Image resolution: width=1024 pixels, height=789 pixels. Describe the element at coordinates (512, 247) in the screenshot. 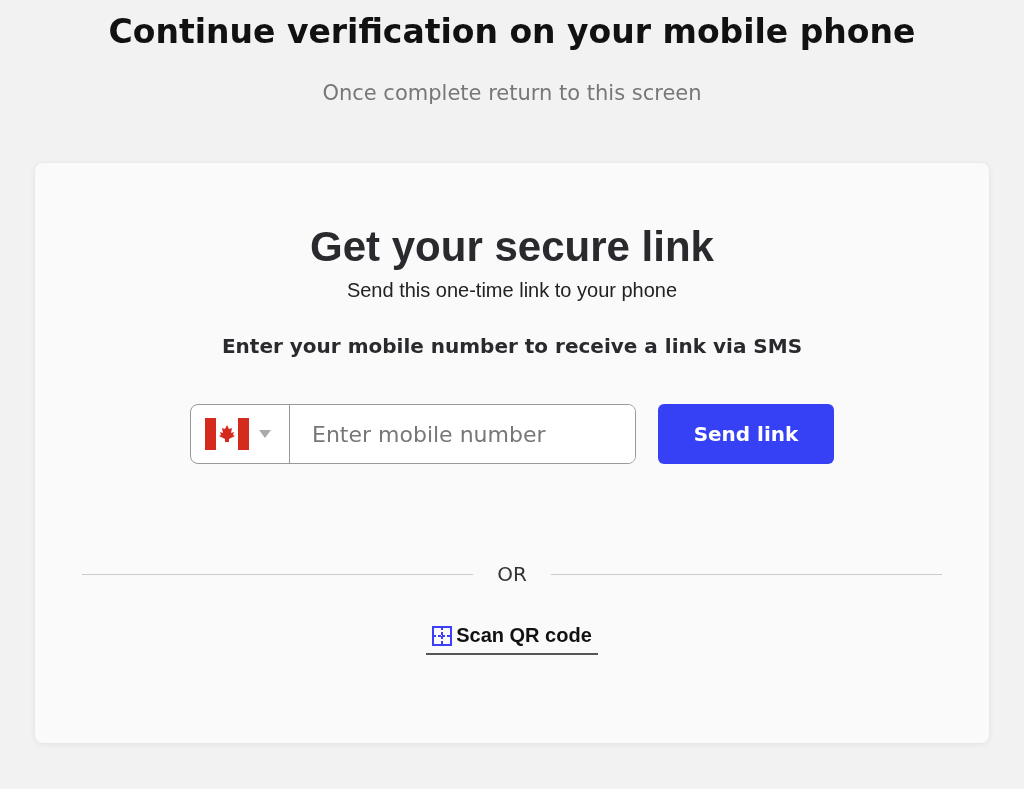

I see `card-heading: Get your secure link` at that location.